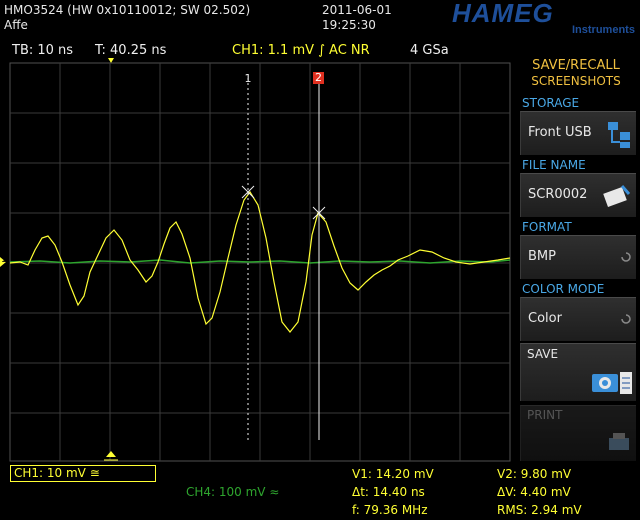 This screenshot has height=520, width=640. What do you see at coordinates (619, 441) in the screenshot?
I see `printer-icon` at bounding box center [619, 441].